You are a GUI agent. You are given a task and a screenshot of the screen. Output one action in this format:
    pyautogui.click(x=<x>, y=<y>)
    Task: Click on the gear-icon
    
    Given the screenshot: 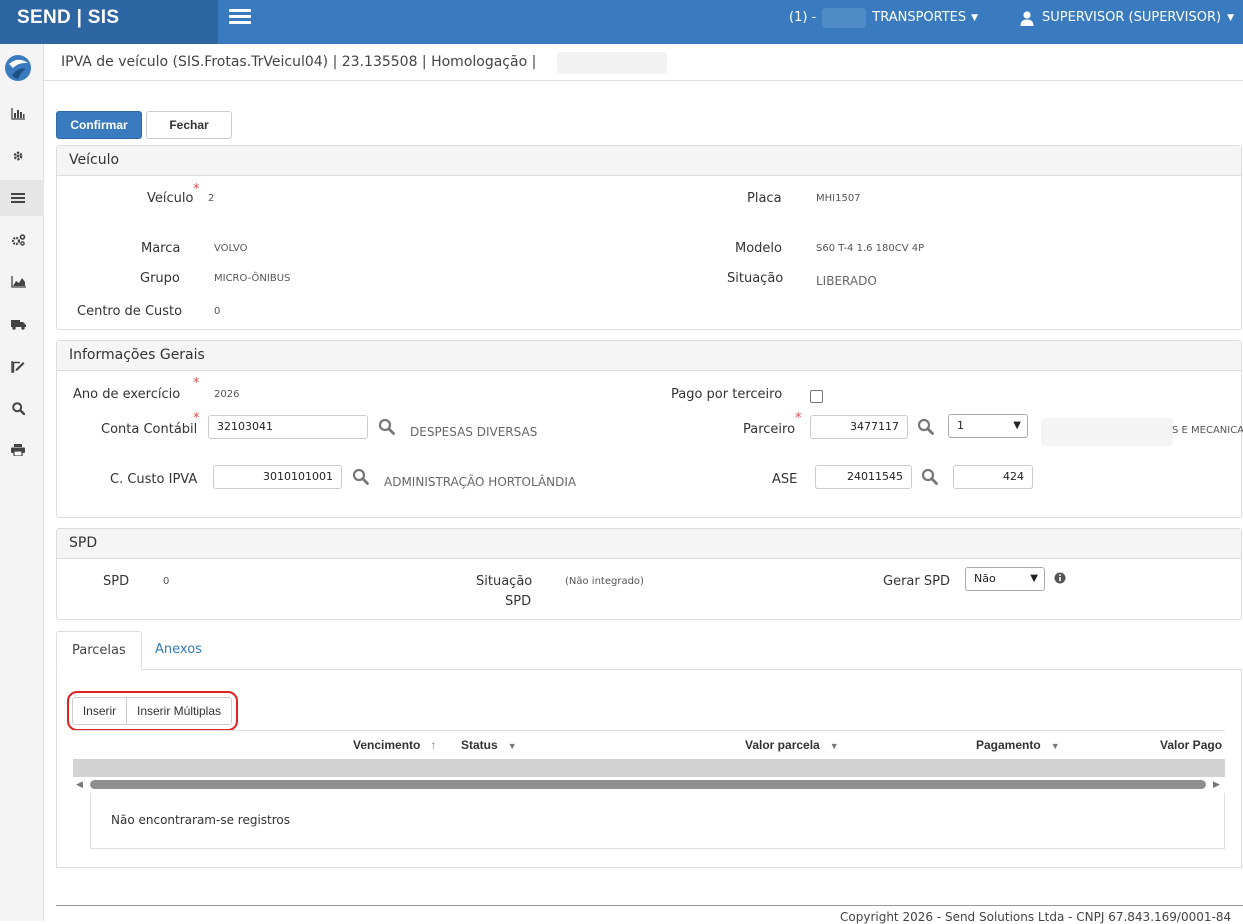 What is the action you would take?
    pyautogui.click(x=18, y=156)
    